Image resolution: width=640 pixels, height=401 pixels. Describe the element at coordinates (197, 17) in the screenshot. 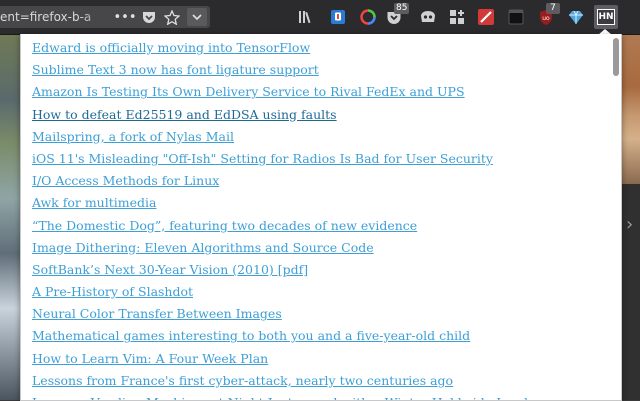

I see `dropdown-chevron-icon` at that location.